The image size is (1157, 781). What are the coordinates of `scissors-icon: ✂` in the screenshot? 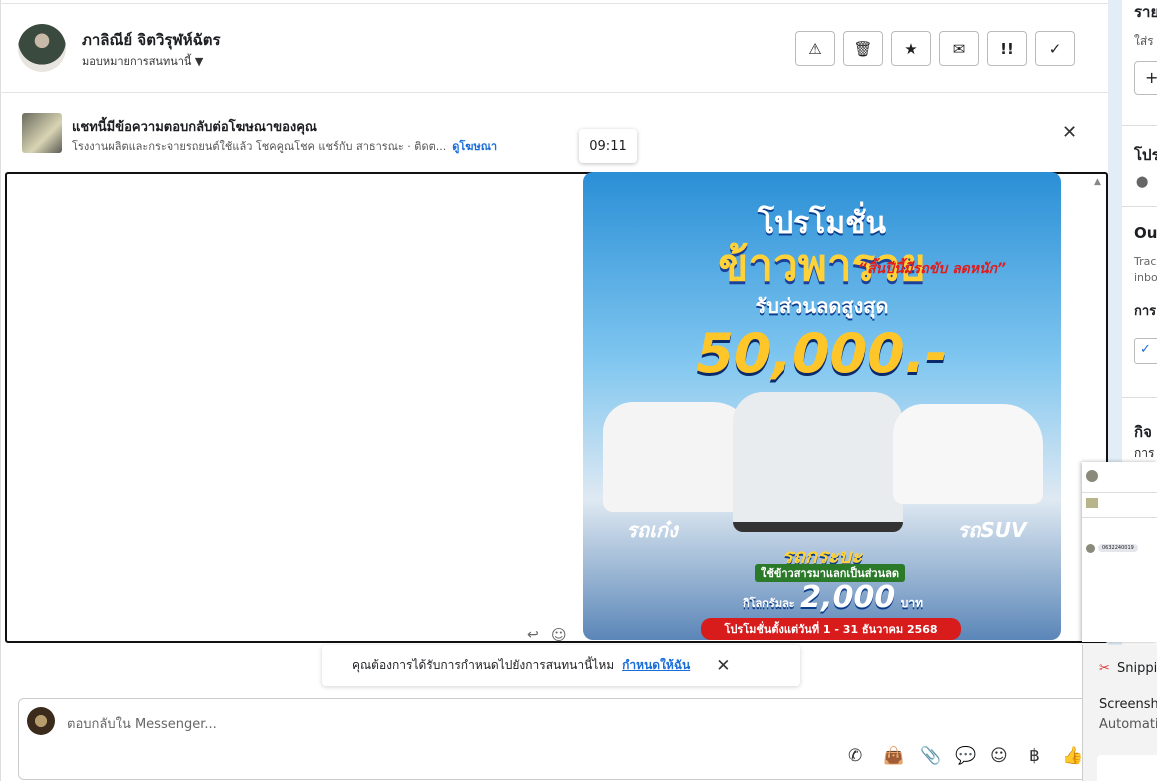 It's located at (1104, 668).